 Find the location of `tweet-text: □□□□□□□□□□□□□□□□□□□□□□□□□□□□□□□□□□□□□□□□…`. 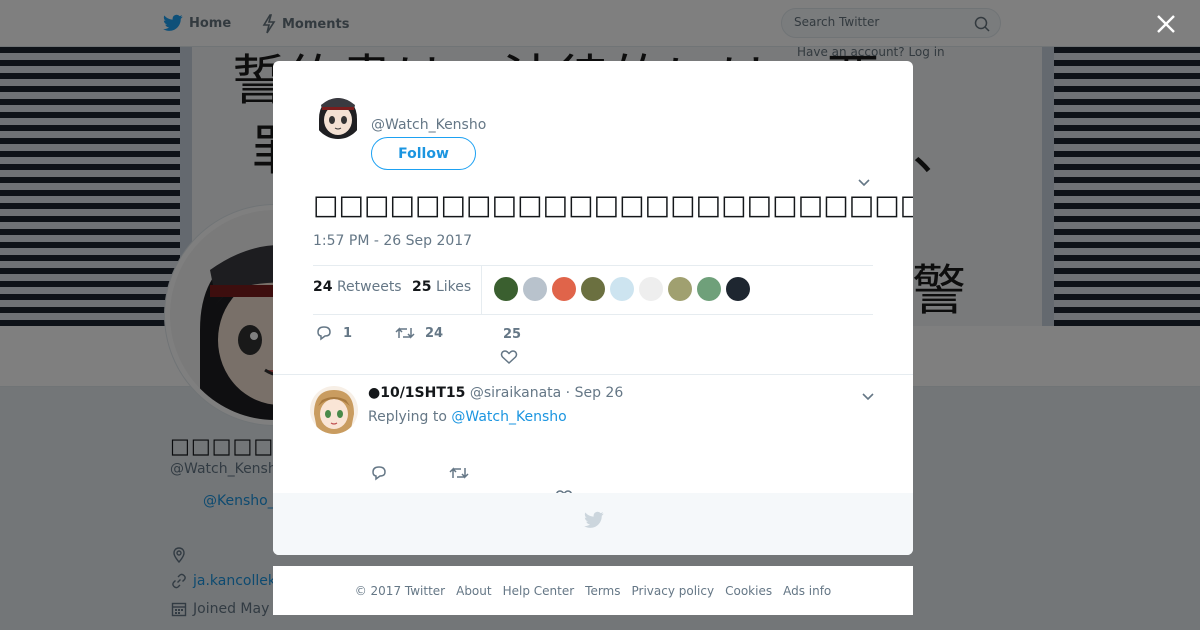

tweet-text: □□□□□□□□□□□□□□□□□□□□□□□□□□□□□□□□□□□□□□□□… is located at coordinates (613, 205).